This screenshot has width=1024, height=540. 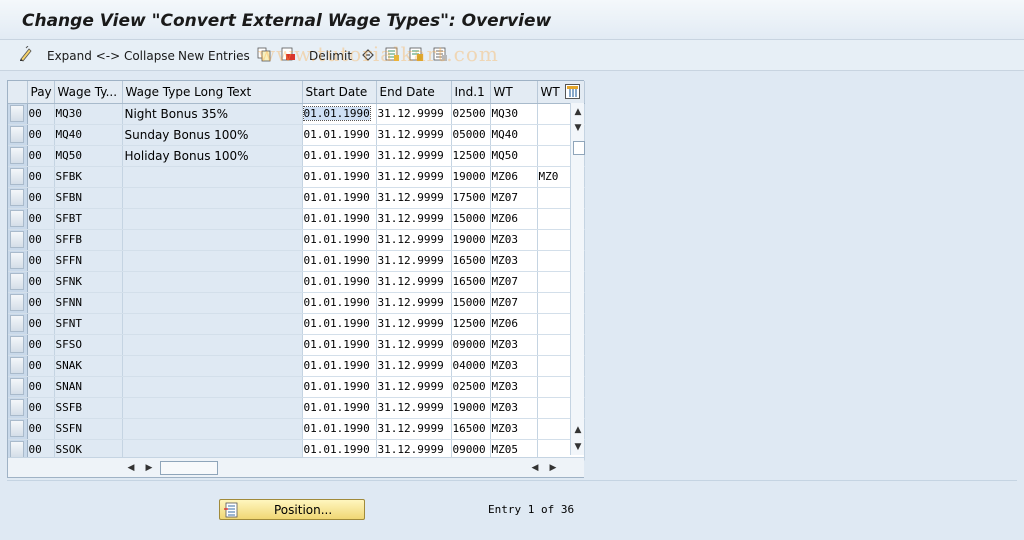 I want to click on horizontal-scroll-thumb, so click(x=189, y=468).